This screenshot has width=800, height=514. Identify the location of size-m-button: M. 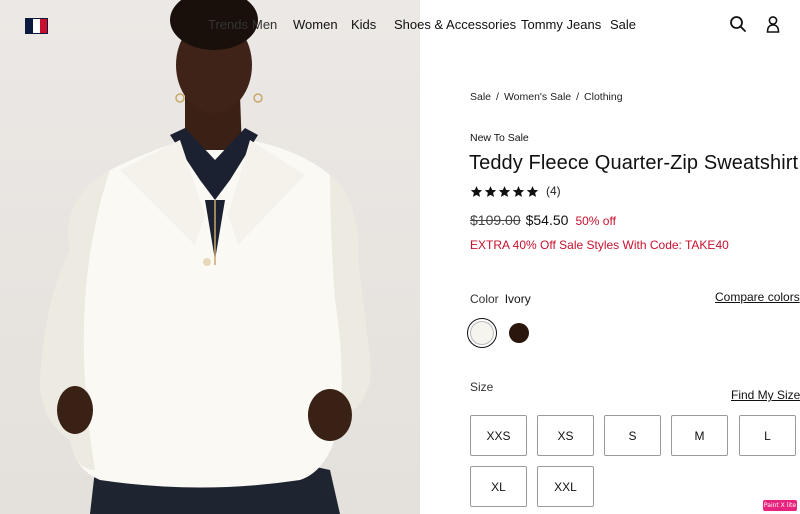
(699, 435).